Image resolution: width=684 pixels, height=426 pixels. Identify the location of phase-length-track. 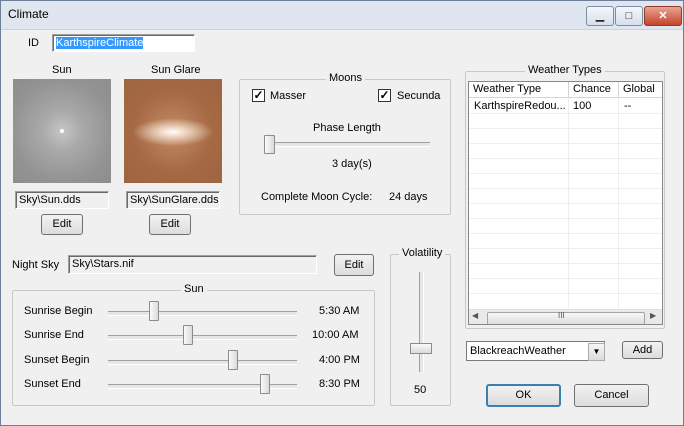
(347, 144).